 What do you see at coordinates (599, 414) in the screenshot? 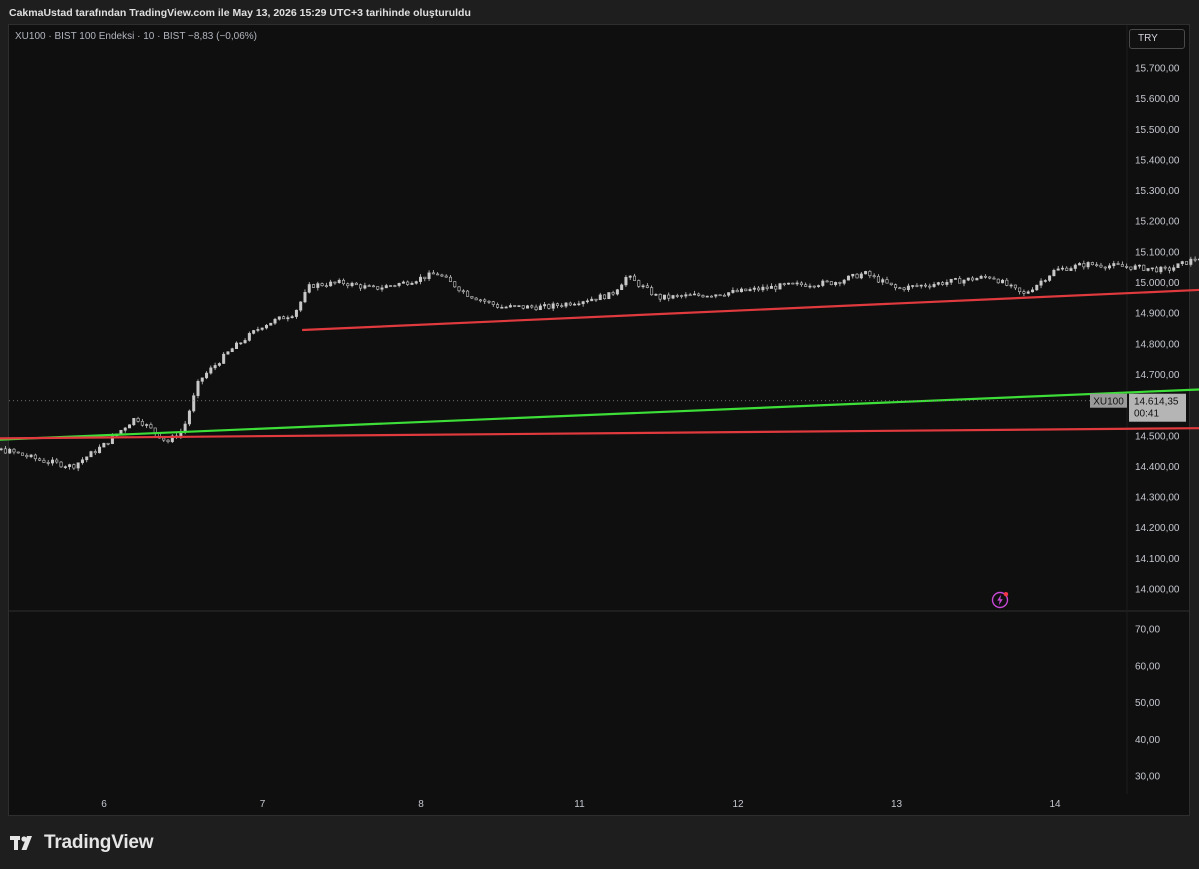
I see `uptrend-line` at bounding box center [599, 414].